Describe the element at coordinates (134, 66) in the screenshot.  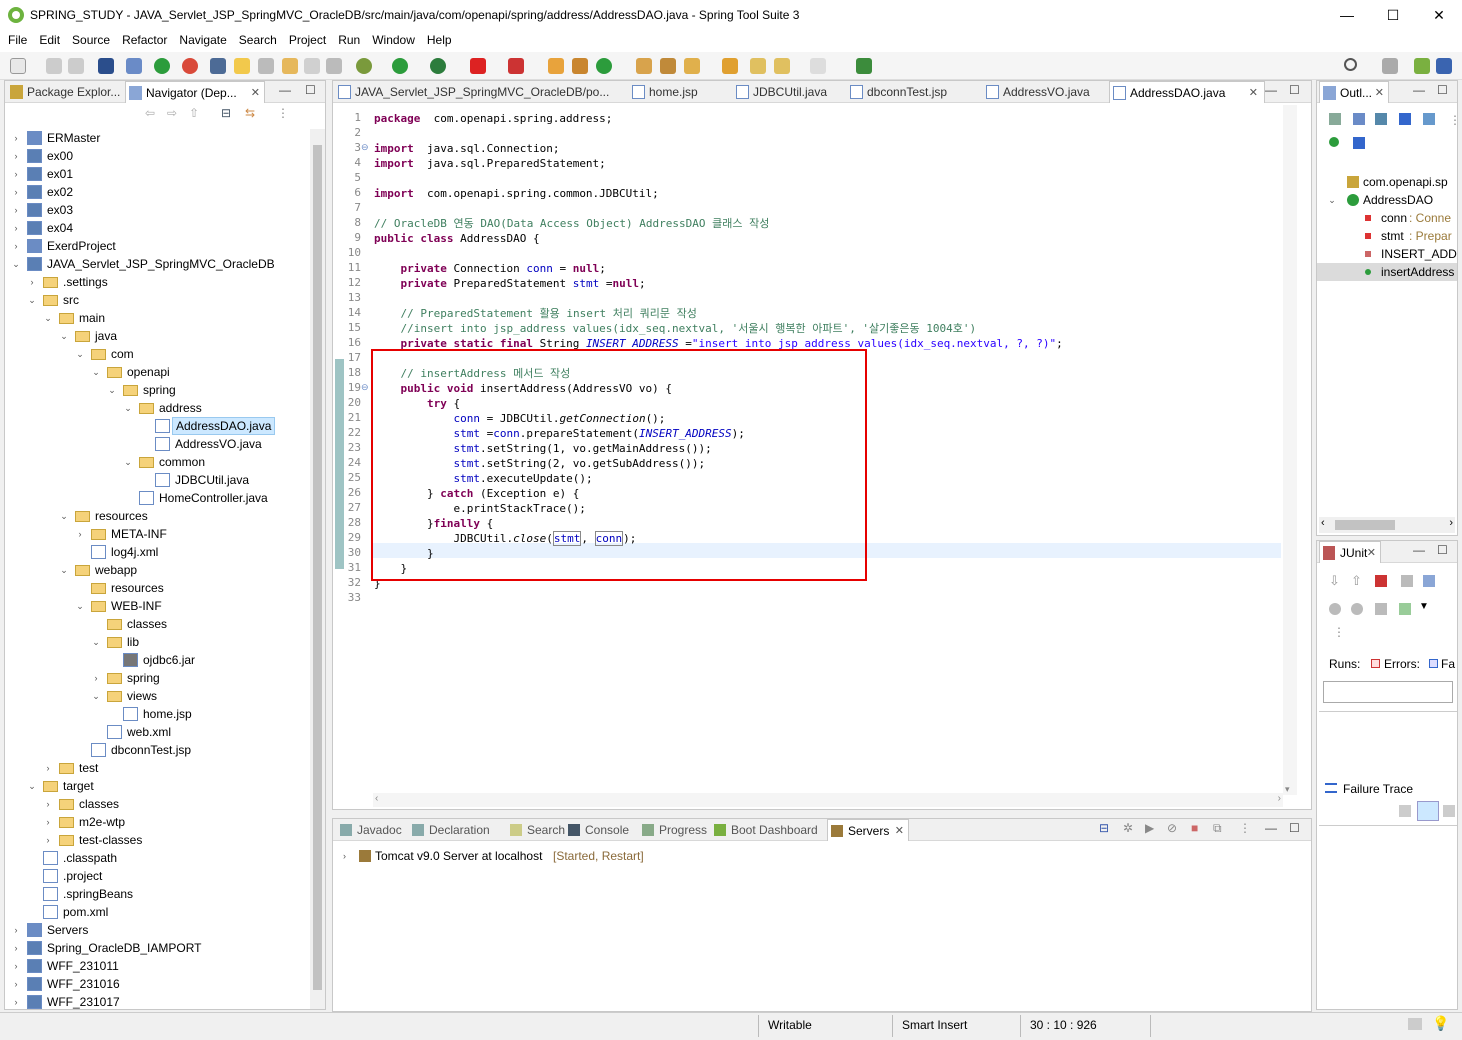
I see `skip-breakpoints-icon` at that location.